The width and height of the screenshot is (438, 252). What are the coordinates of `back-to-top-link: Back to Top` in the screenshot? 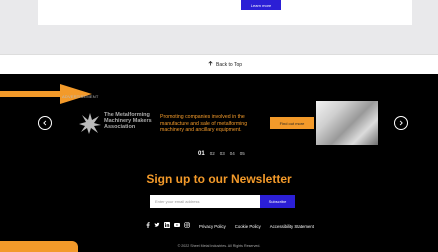 It's located at (225, 64).